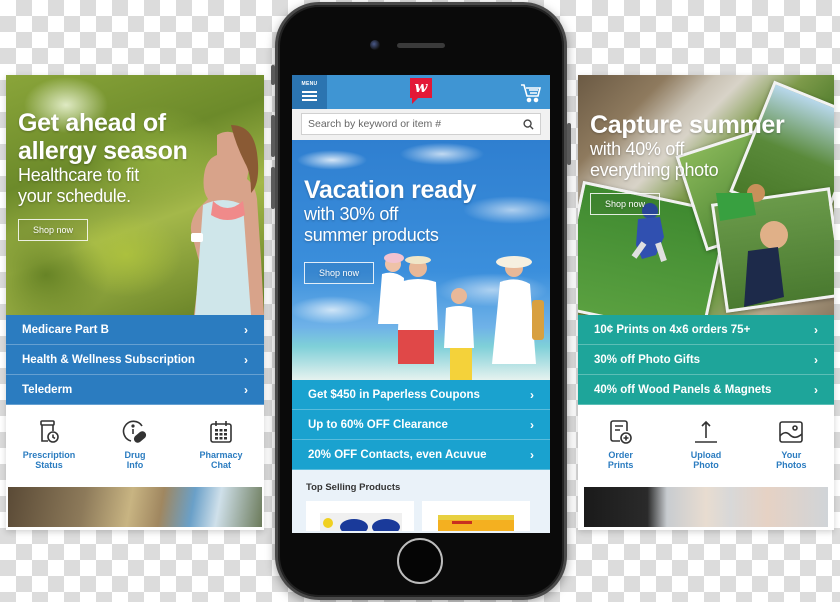 Image resolution: width=840 pixels, height=602 pixels. I want to click on promo-item-health-wellness: Health & Wellness Subscription ›, so click(135, 360).